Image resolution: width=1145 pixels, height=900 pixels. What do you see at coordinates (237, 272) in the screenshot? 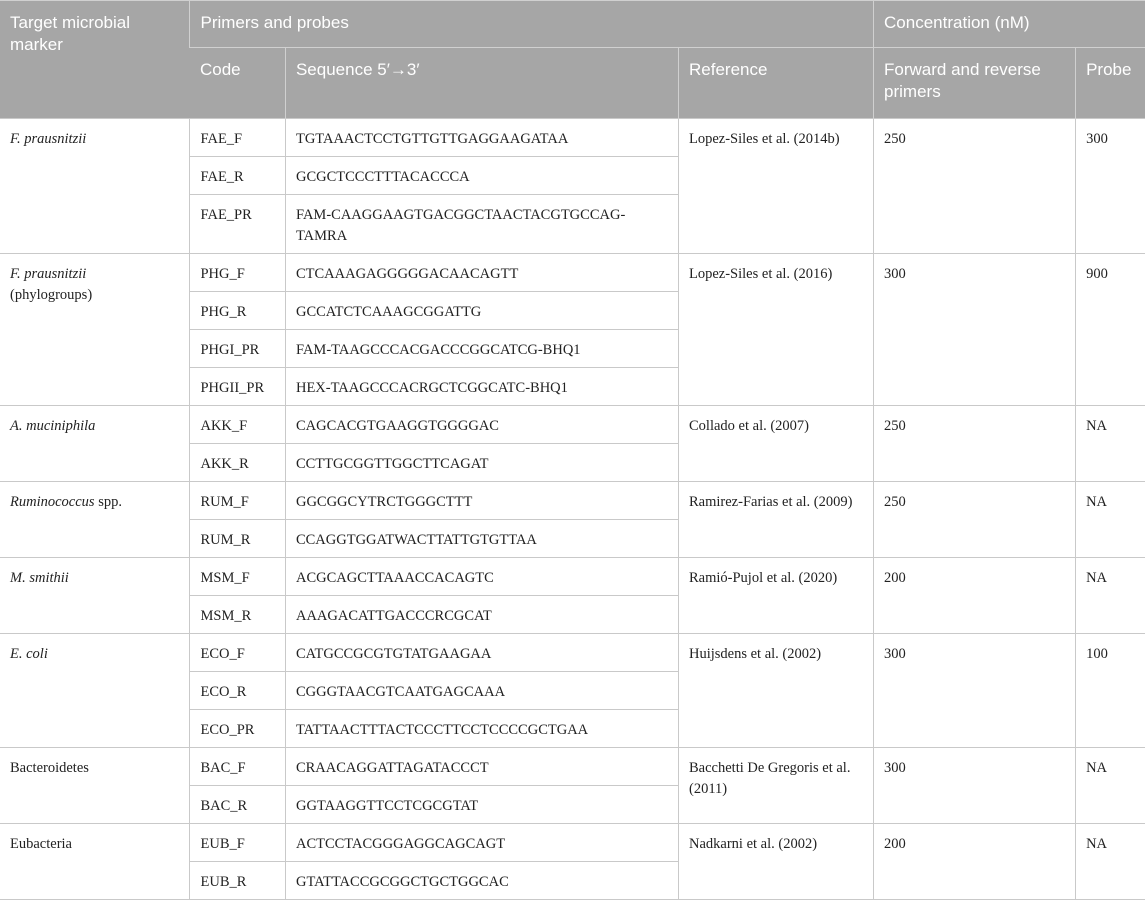
I see `primer-code: PHG_F` at bounding box center [237, 272].